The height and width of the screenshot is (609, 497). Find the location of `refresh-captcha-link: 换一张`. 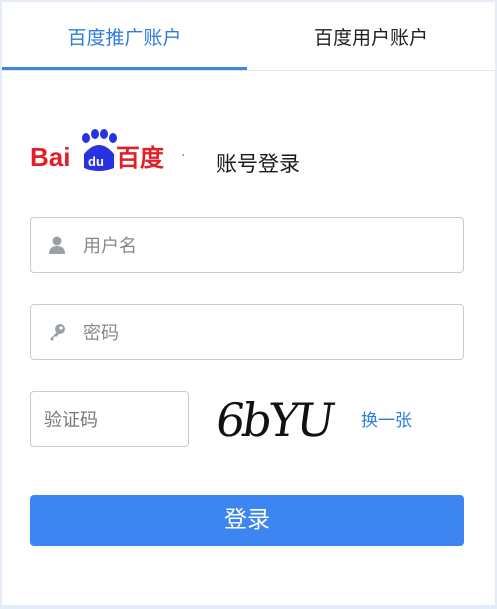

refresh-captcha-link: 换一张 is located at coordinates (386, 418).